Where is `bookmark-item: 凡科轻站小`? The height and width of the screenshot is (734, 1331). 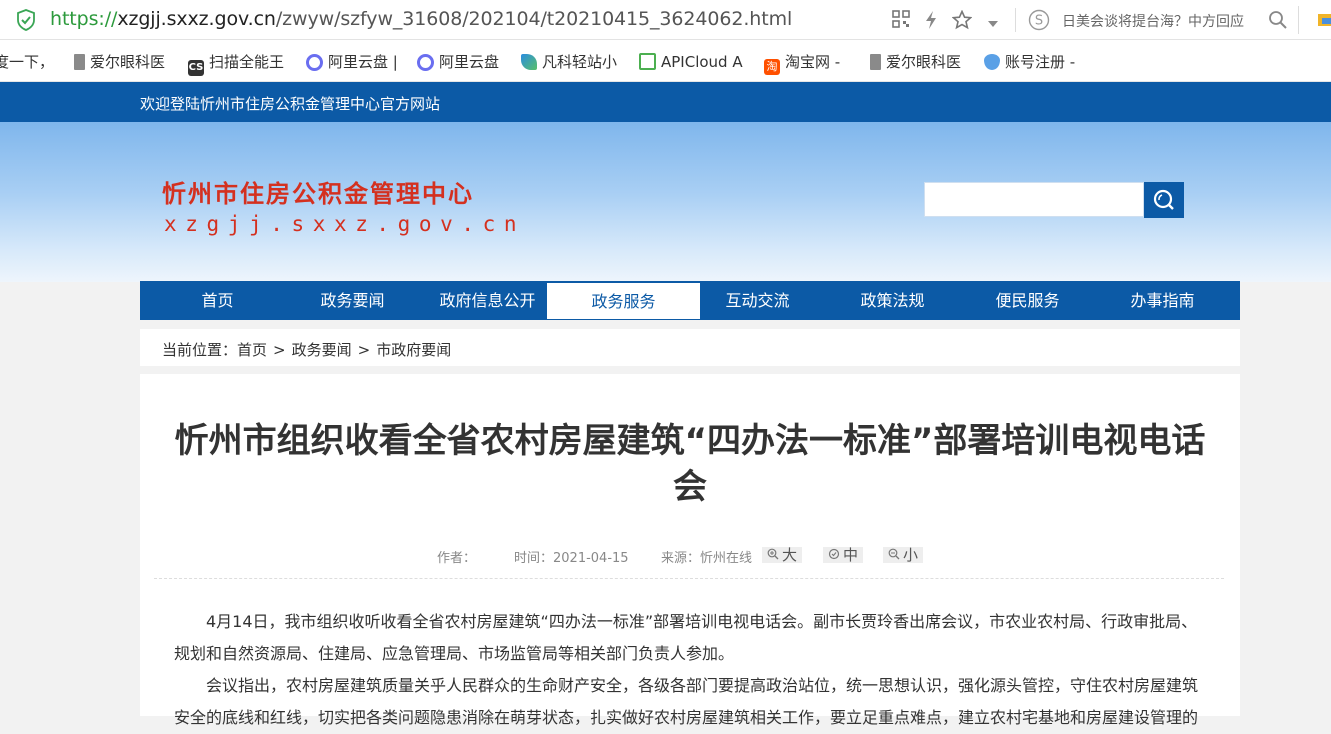
bookmark-item: 凡科轻站小 is located at coordinates (569, 62).